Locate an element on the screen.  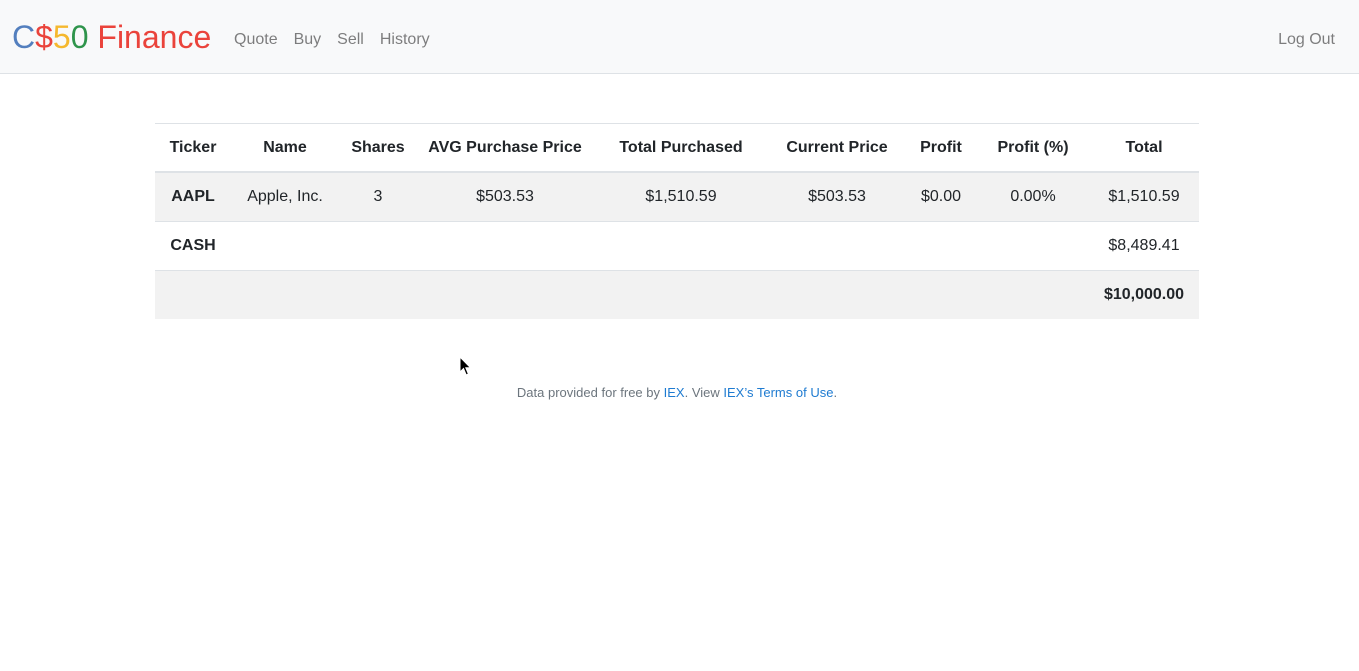
header-total: Total is located at coordinates (1144, 148).